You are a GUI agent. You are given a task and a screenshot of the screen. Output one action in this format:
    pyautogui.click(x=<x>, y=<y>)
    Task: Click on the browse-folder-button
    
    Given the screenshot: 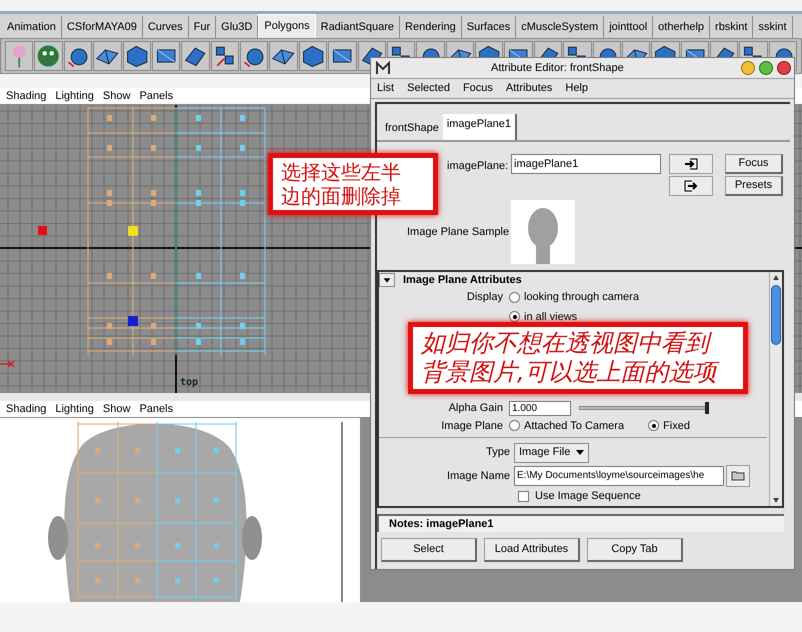 What is the action you would take?
    pyautogui.click(x=738, y=475)
    